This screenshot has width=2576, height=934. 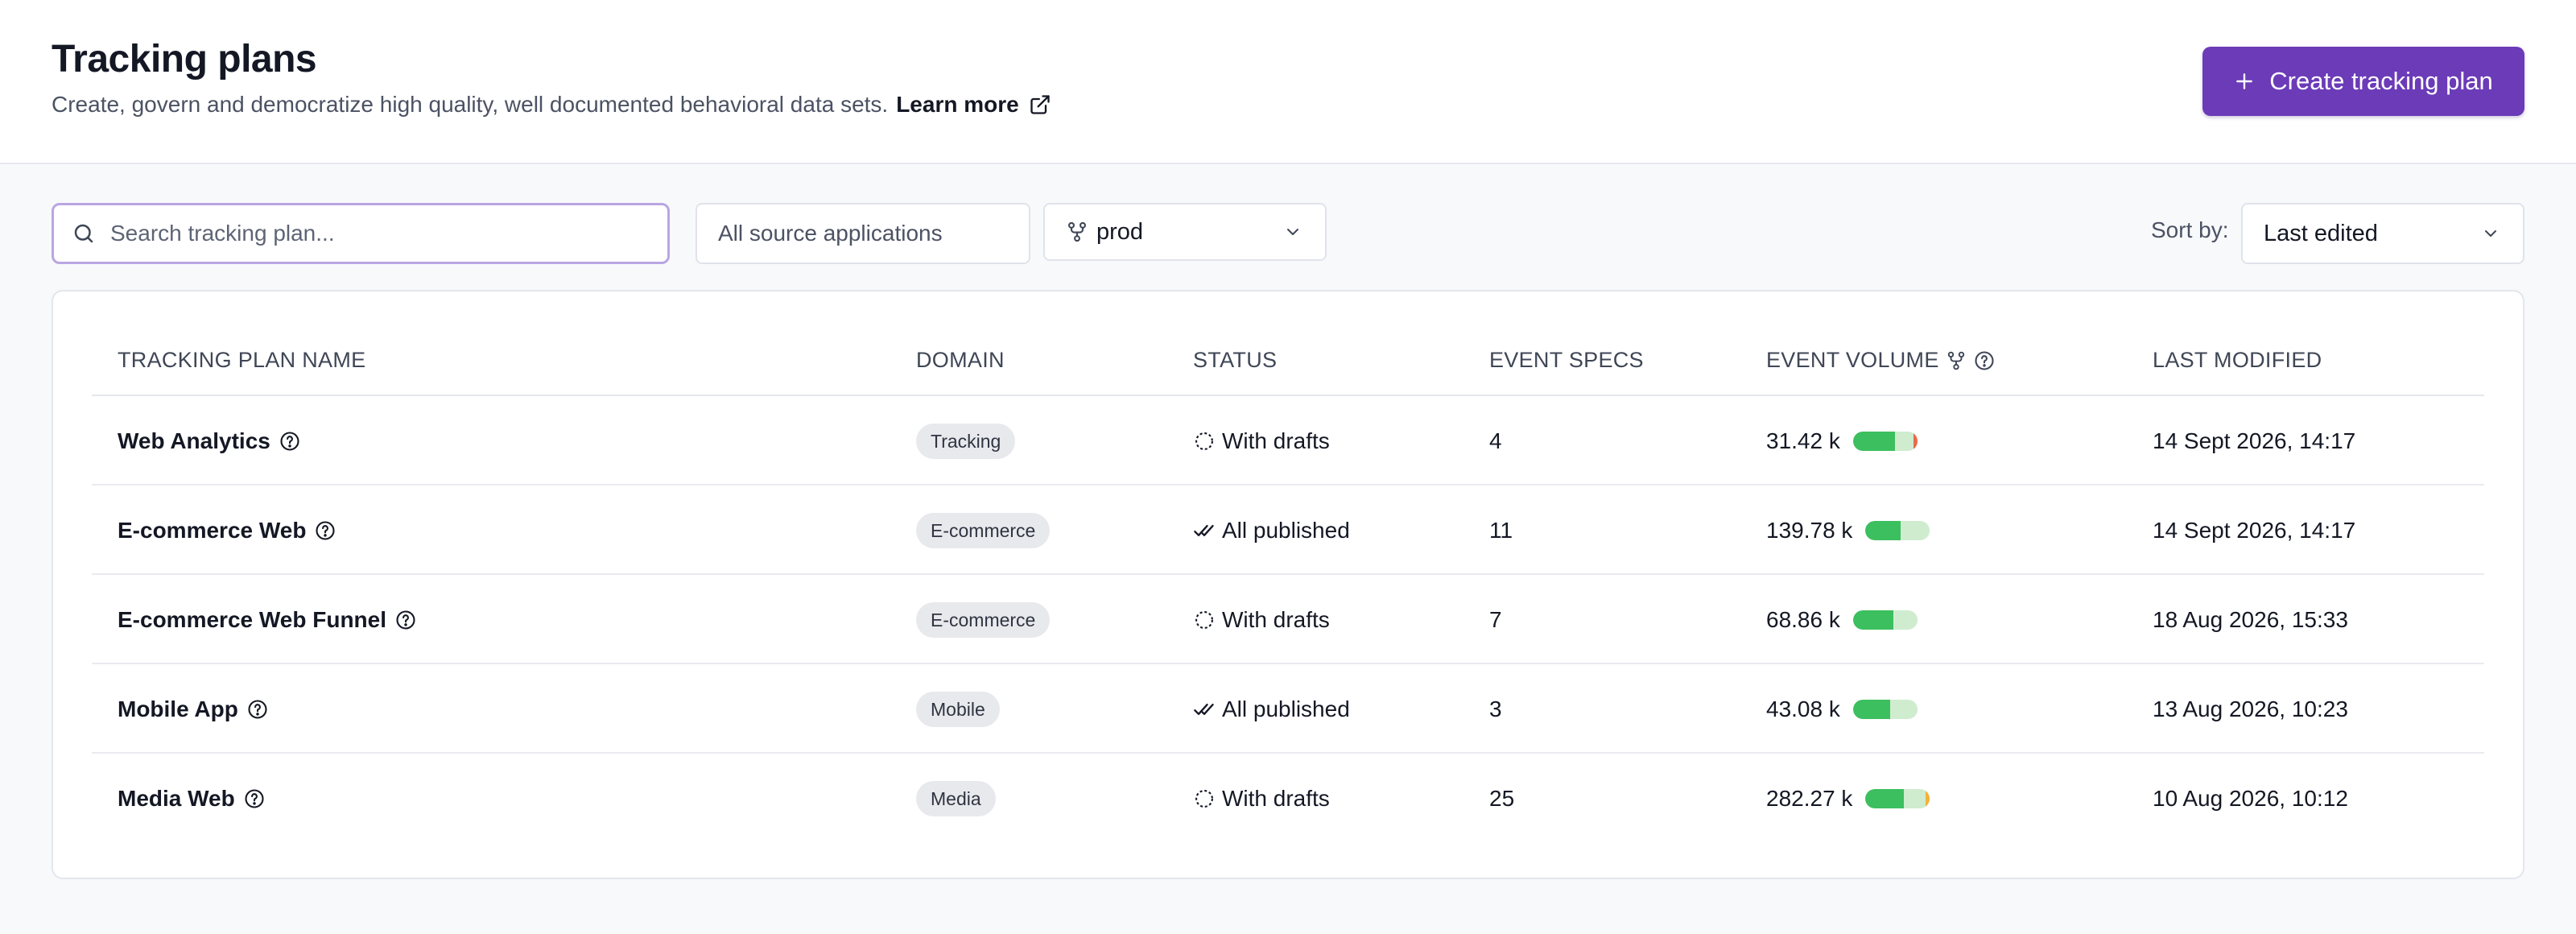 I want to click on plan-name: E-commerce Web Funnel, so click(x=252, y=620).